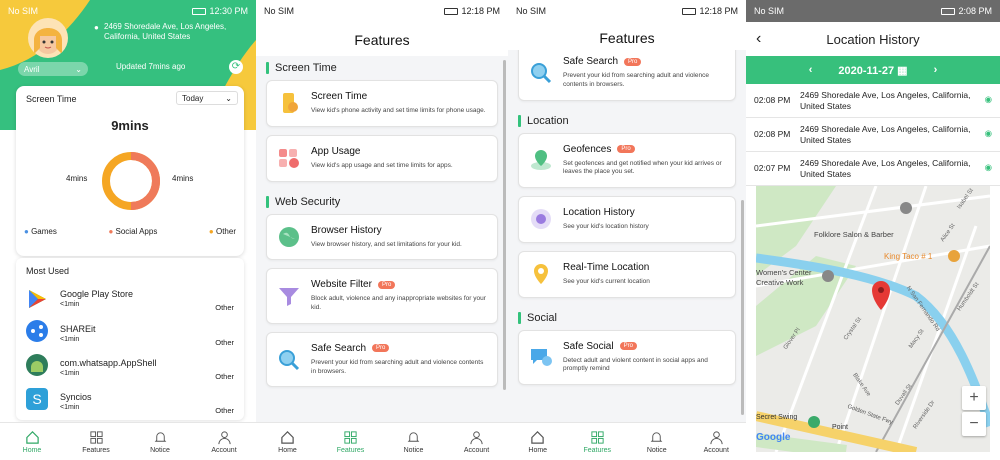 Image resolution: width=1000 pixels, height=460 pixels. What do you see at coordinates (773, 437) in the screenshot?
I see `google-logo: Google` at bounding box center [773, 437].